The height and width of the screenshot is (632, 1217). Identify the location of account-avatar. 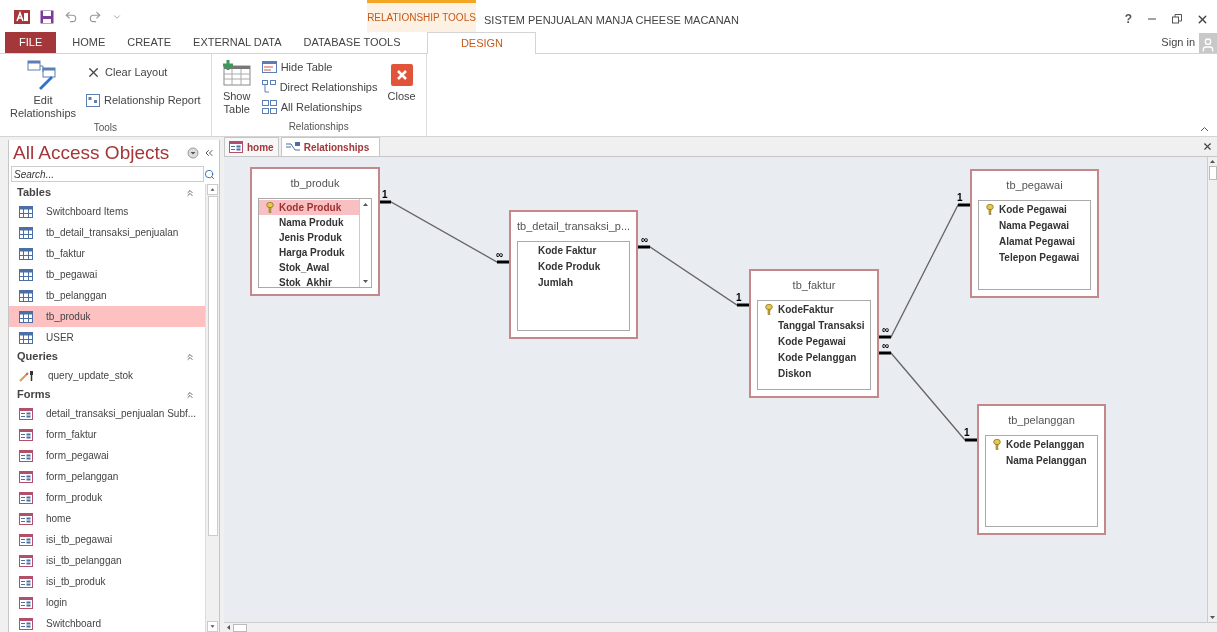
(1208, 42).